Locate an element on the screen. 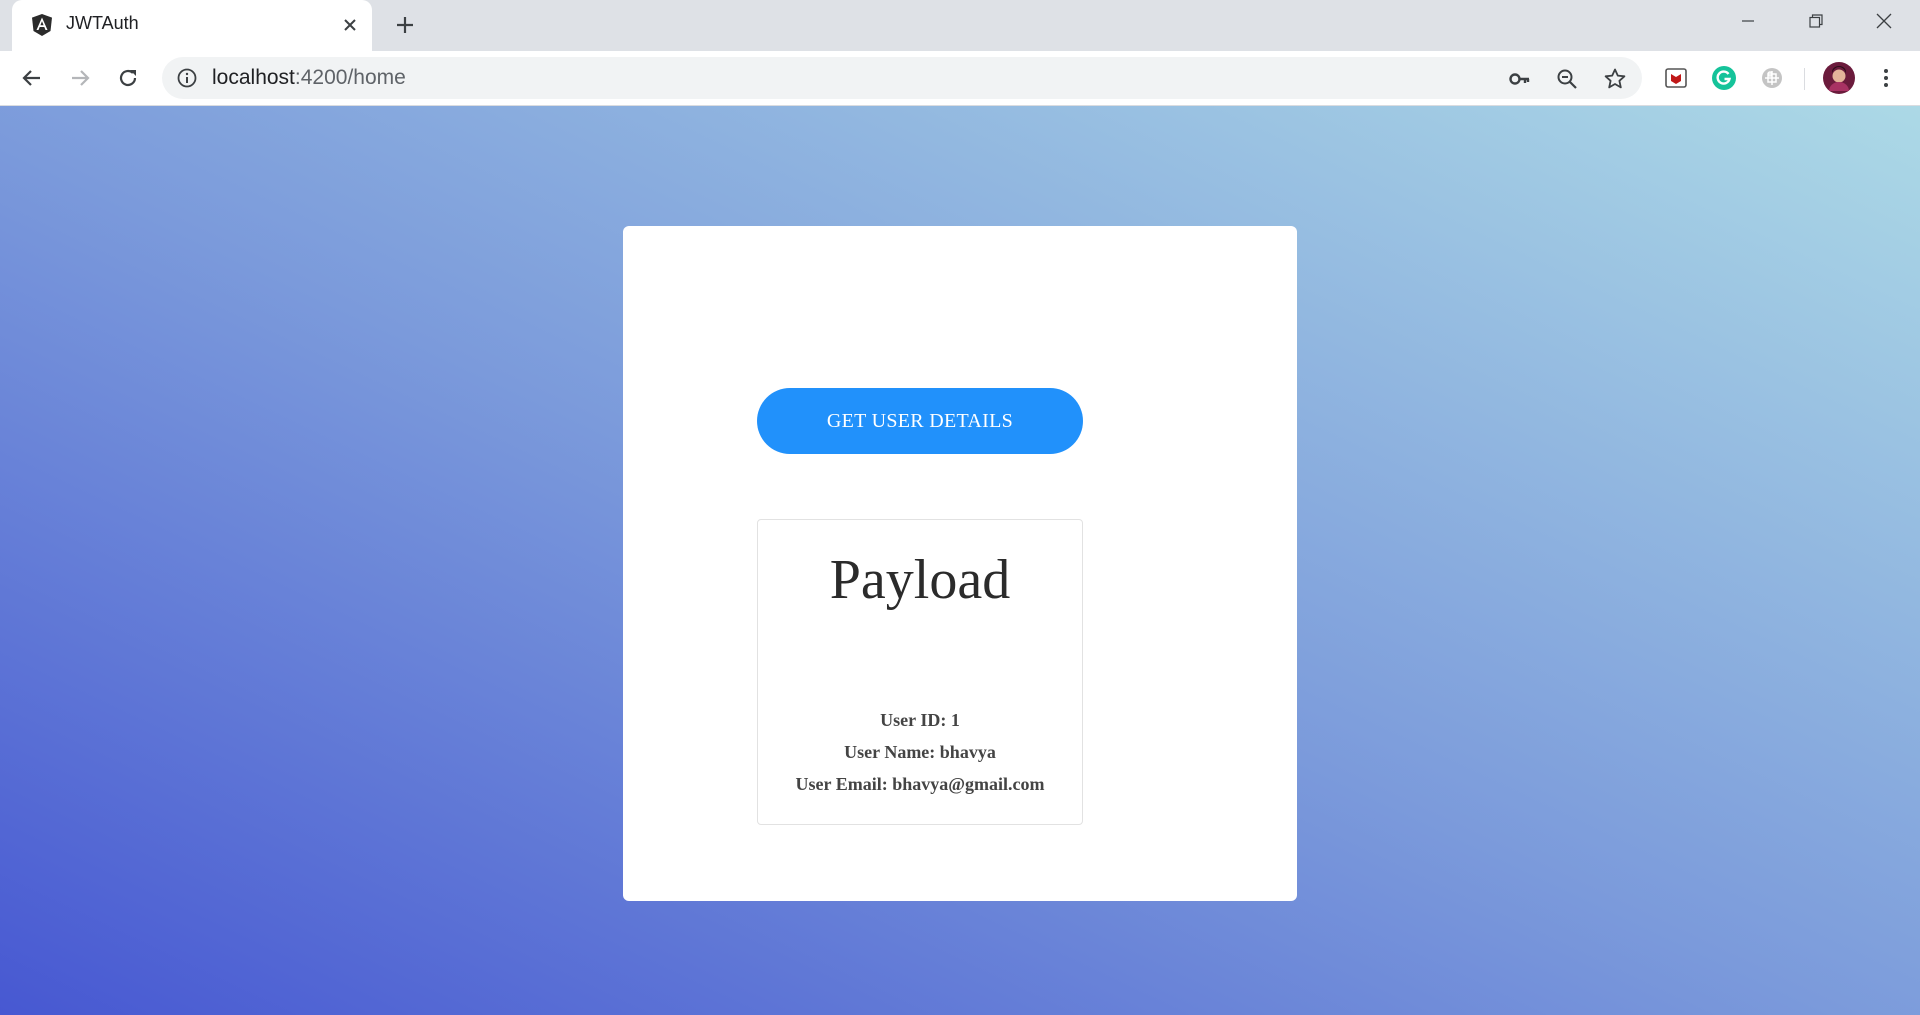  mcafee-extension-icon is located at coordinates (1676, 78).